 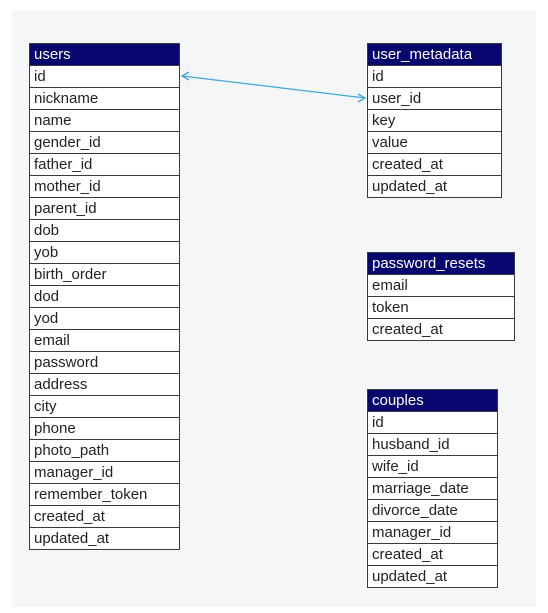 I want to click on table-column-user-id: user_id, so click(x=434, y=98).